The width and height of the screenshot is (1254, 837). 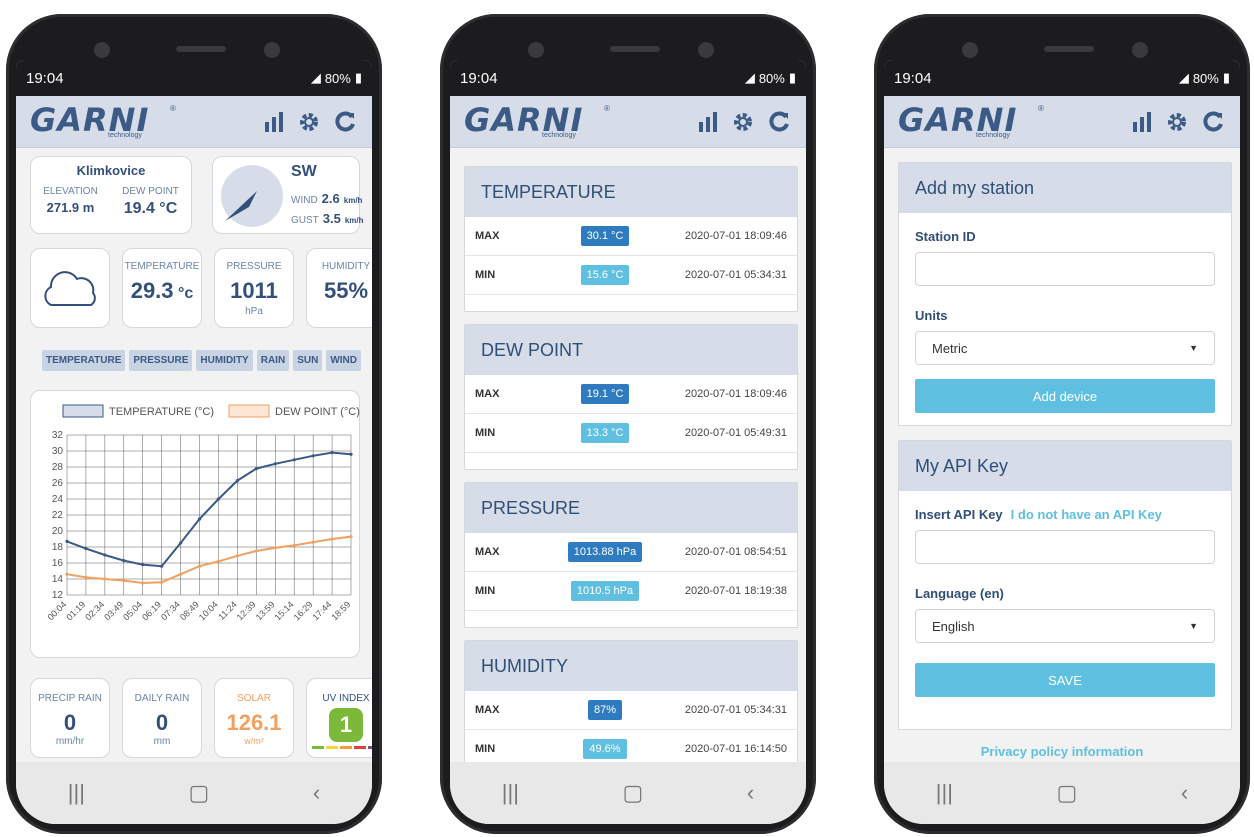 What do you see at coordinates (605, 749) in the screenshot?
I see `value-badge: 49.6%` at bounding box center [605, 749].